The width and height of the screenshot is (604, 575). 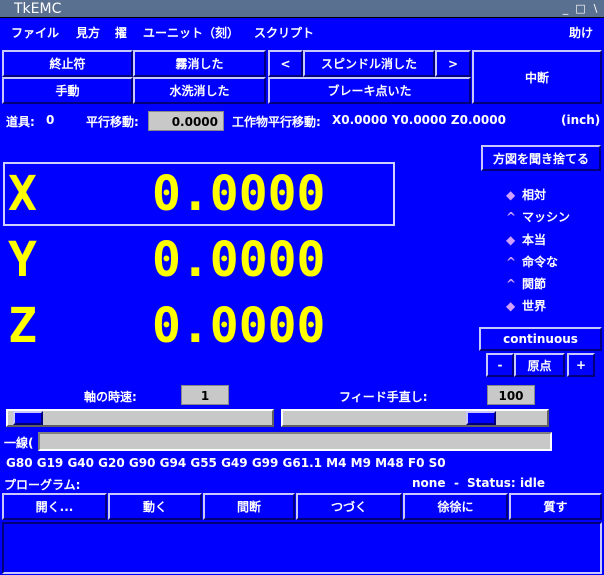 What do you see at coordinates (595, 8) in the screenshot?
I see `close-icon: \` at bounding box center [595, 8].